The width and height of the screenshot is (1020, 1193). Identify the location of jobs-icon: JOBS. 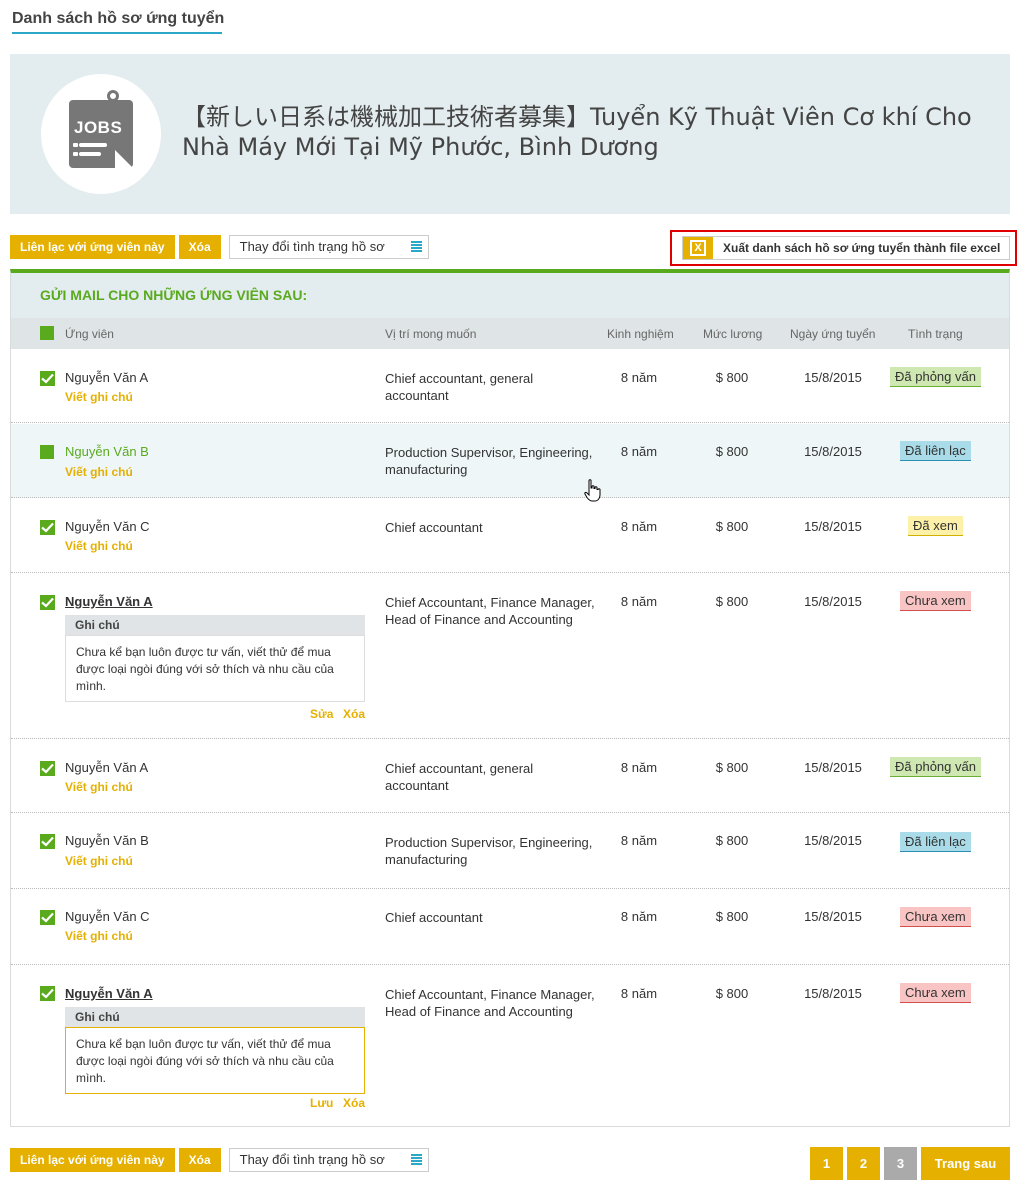
(101, 134).